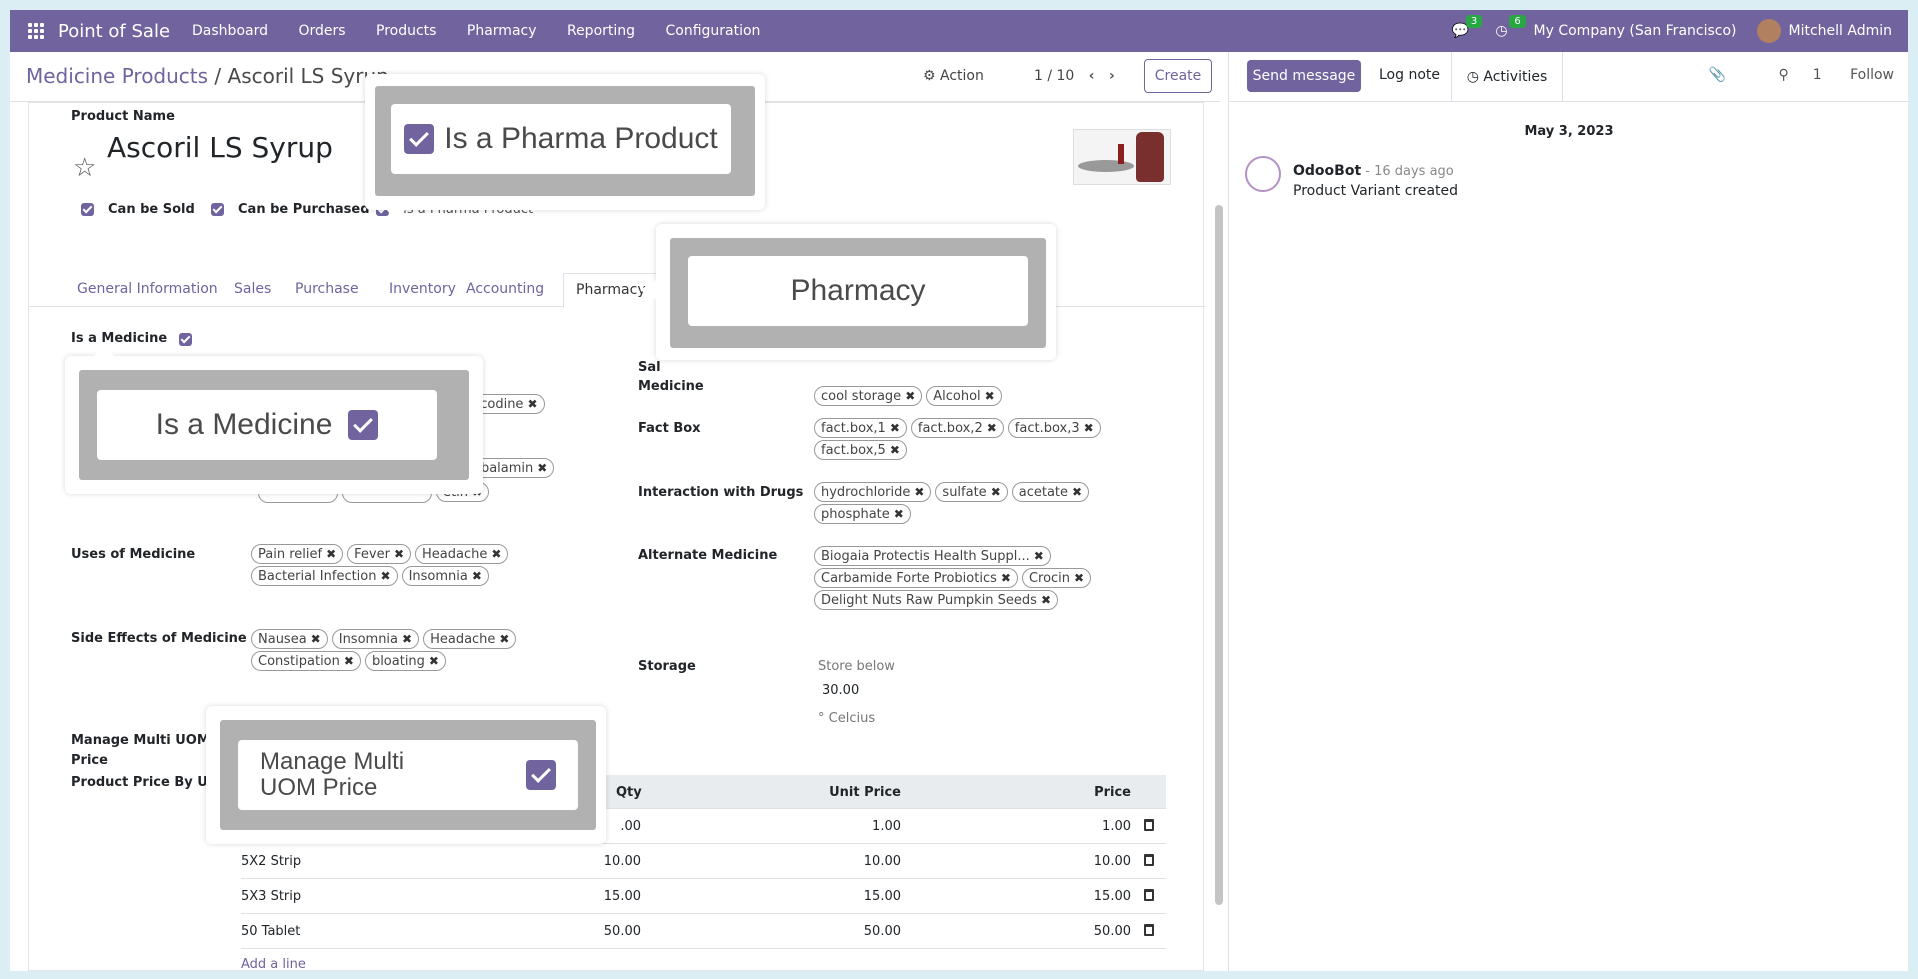 The height and width of the screenshot is (979, 1918). Describe the element at coordinates (289, 639) in the screenshot. I see `tag-side-1: Nausea ✖` at that location.